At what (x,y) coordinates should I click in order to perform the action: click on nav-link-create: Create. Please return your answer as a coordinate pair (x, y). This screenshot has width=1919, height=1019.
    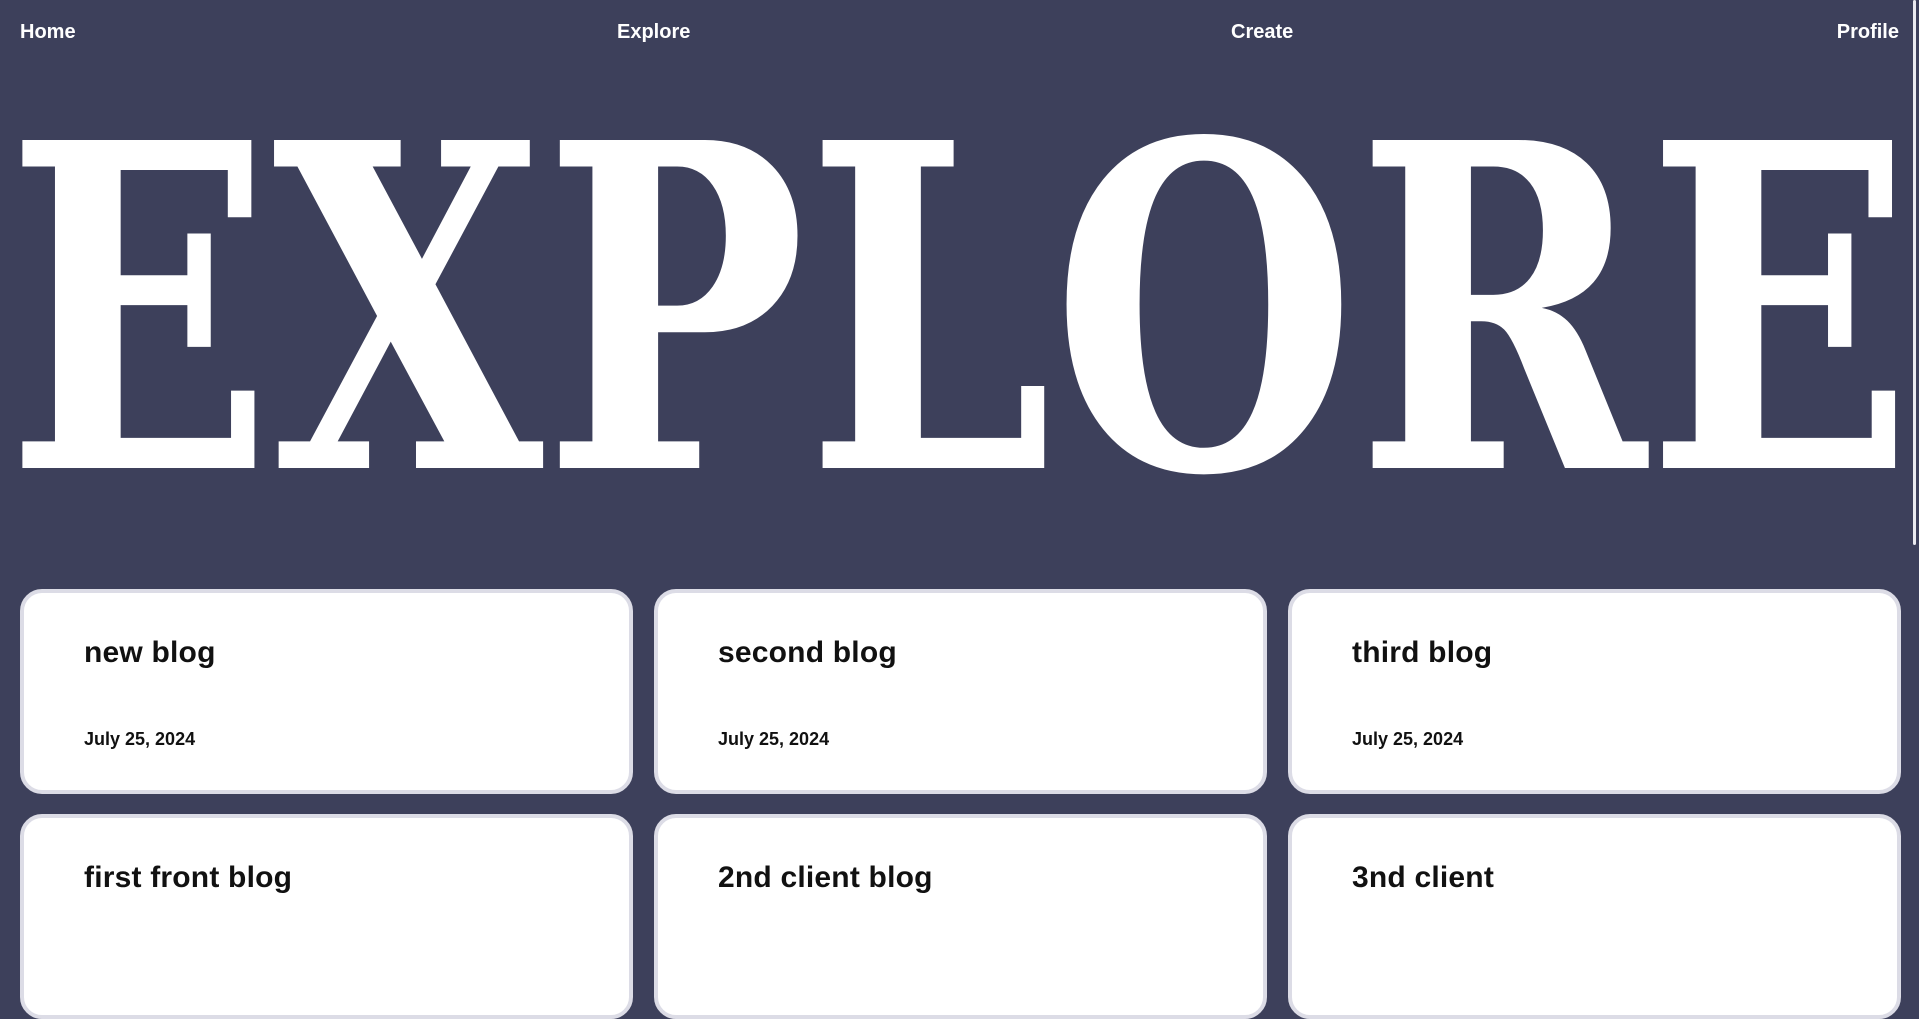
    Looking at the image, I should click on (1262, 32).